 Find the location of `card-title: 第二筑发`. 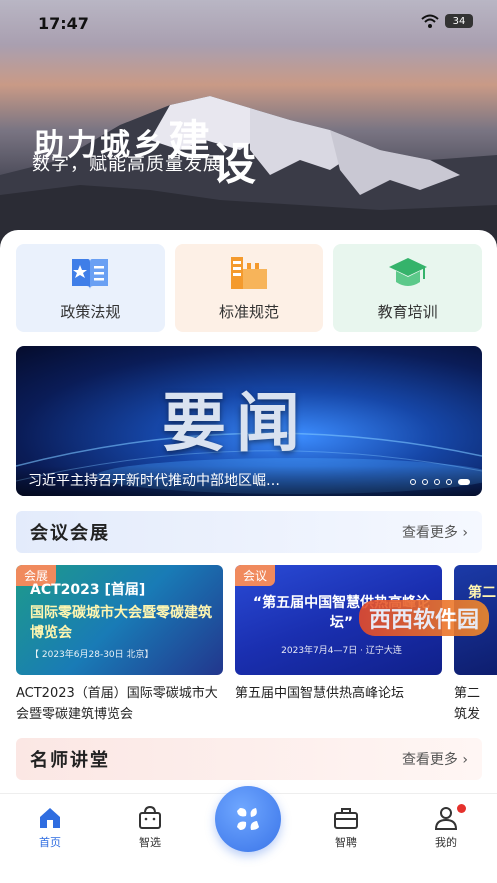

card-title: 第二筑发 is located at coordinates (467, 704).